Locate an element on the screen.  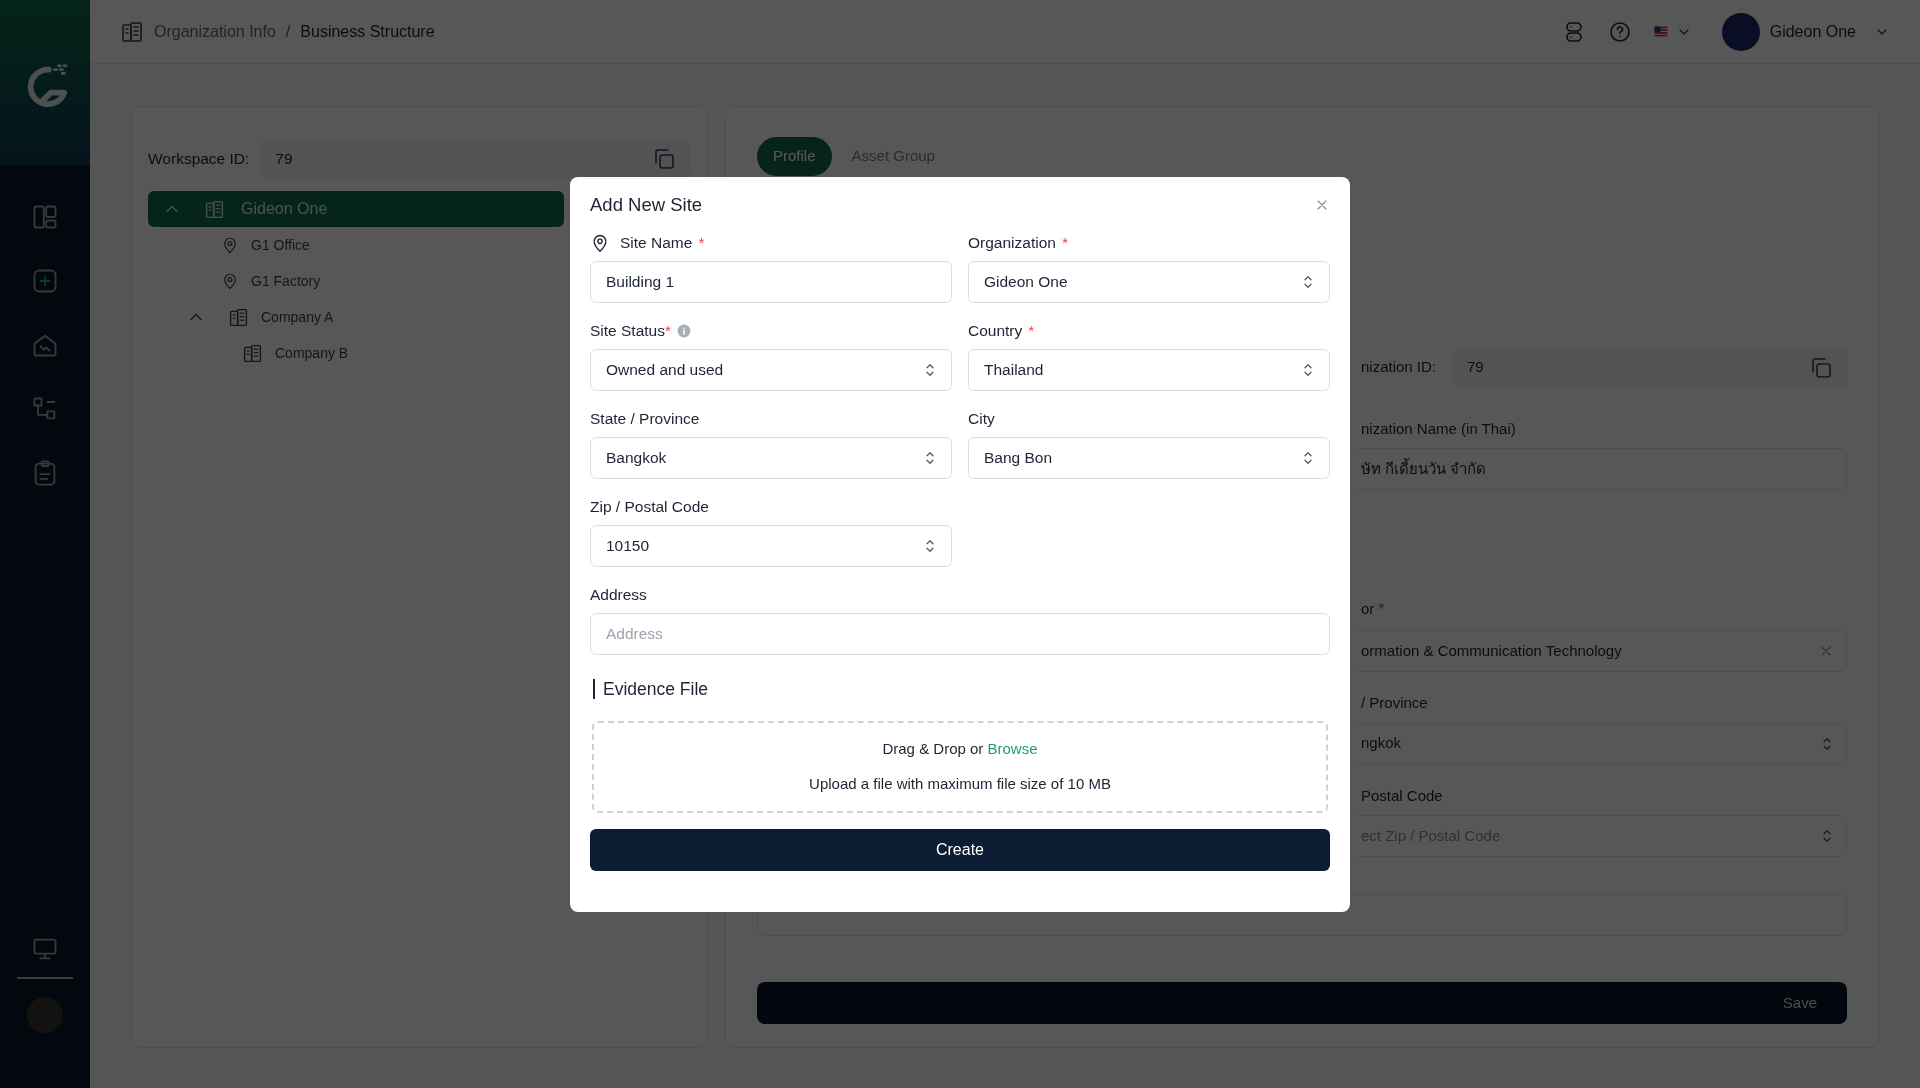
text-field: Address is located at coordinates (960, 633).